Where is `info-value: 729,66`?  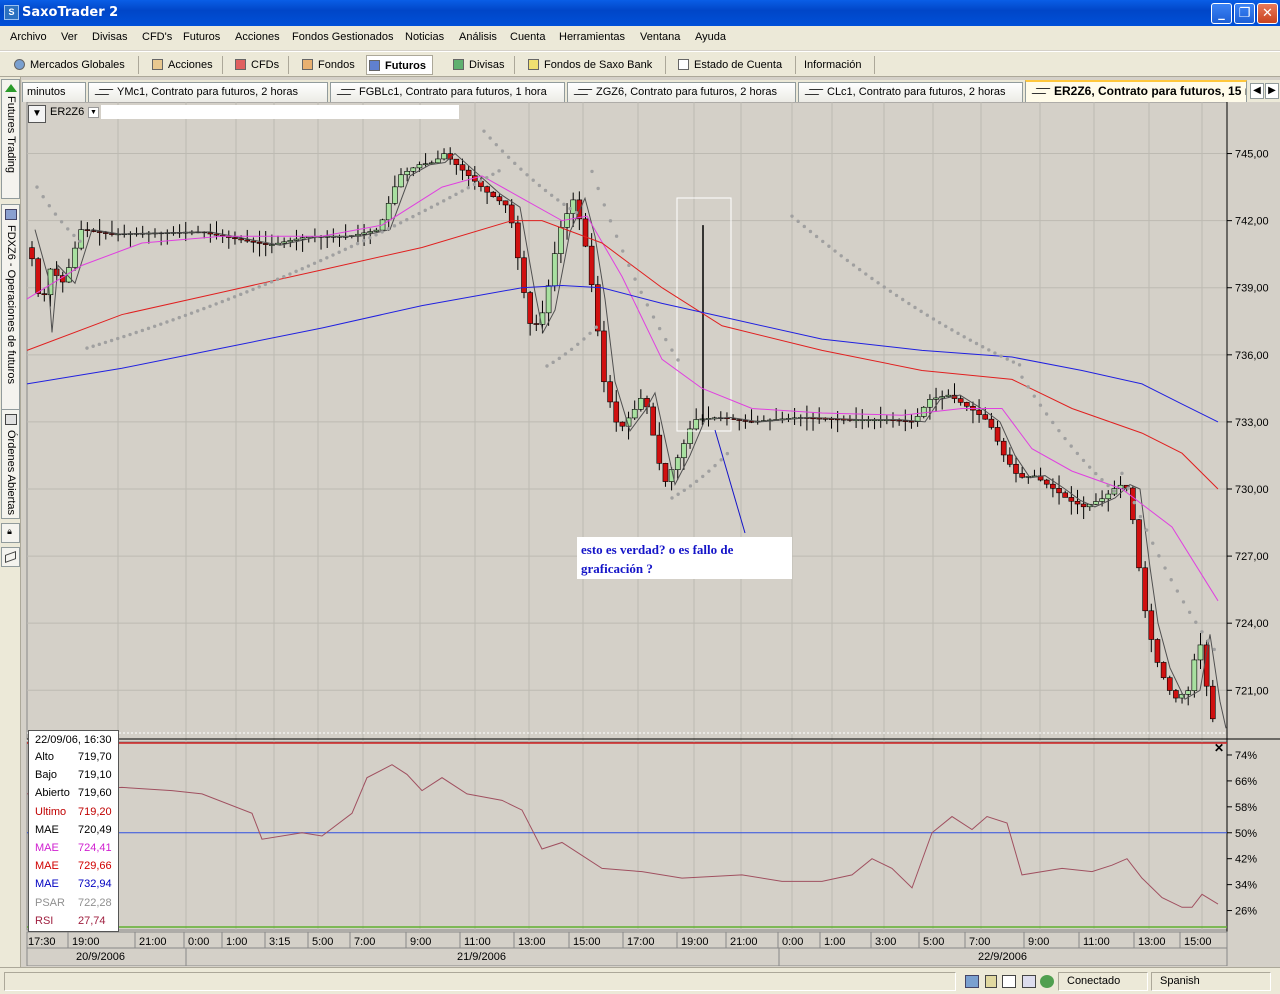
info-value: 729,66 is located at coordinates (95, 866).